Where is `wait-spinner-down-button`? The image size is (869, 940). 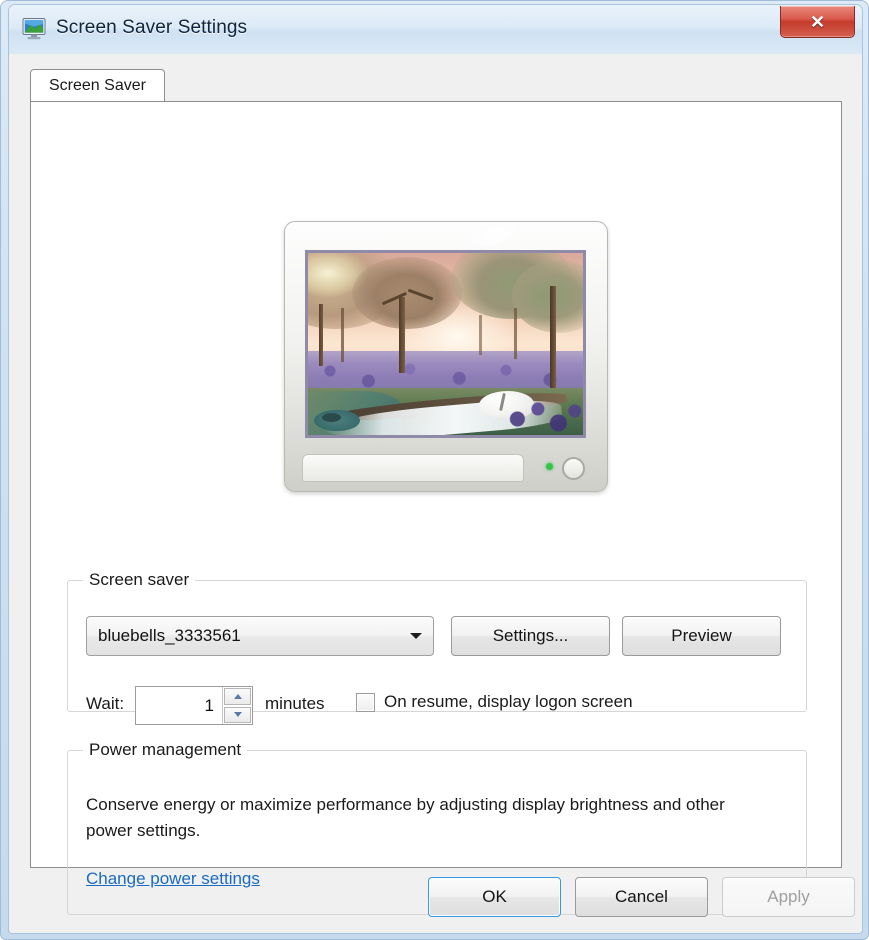 wait-spinner-down-button is located at coordinates (237, 714).